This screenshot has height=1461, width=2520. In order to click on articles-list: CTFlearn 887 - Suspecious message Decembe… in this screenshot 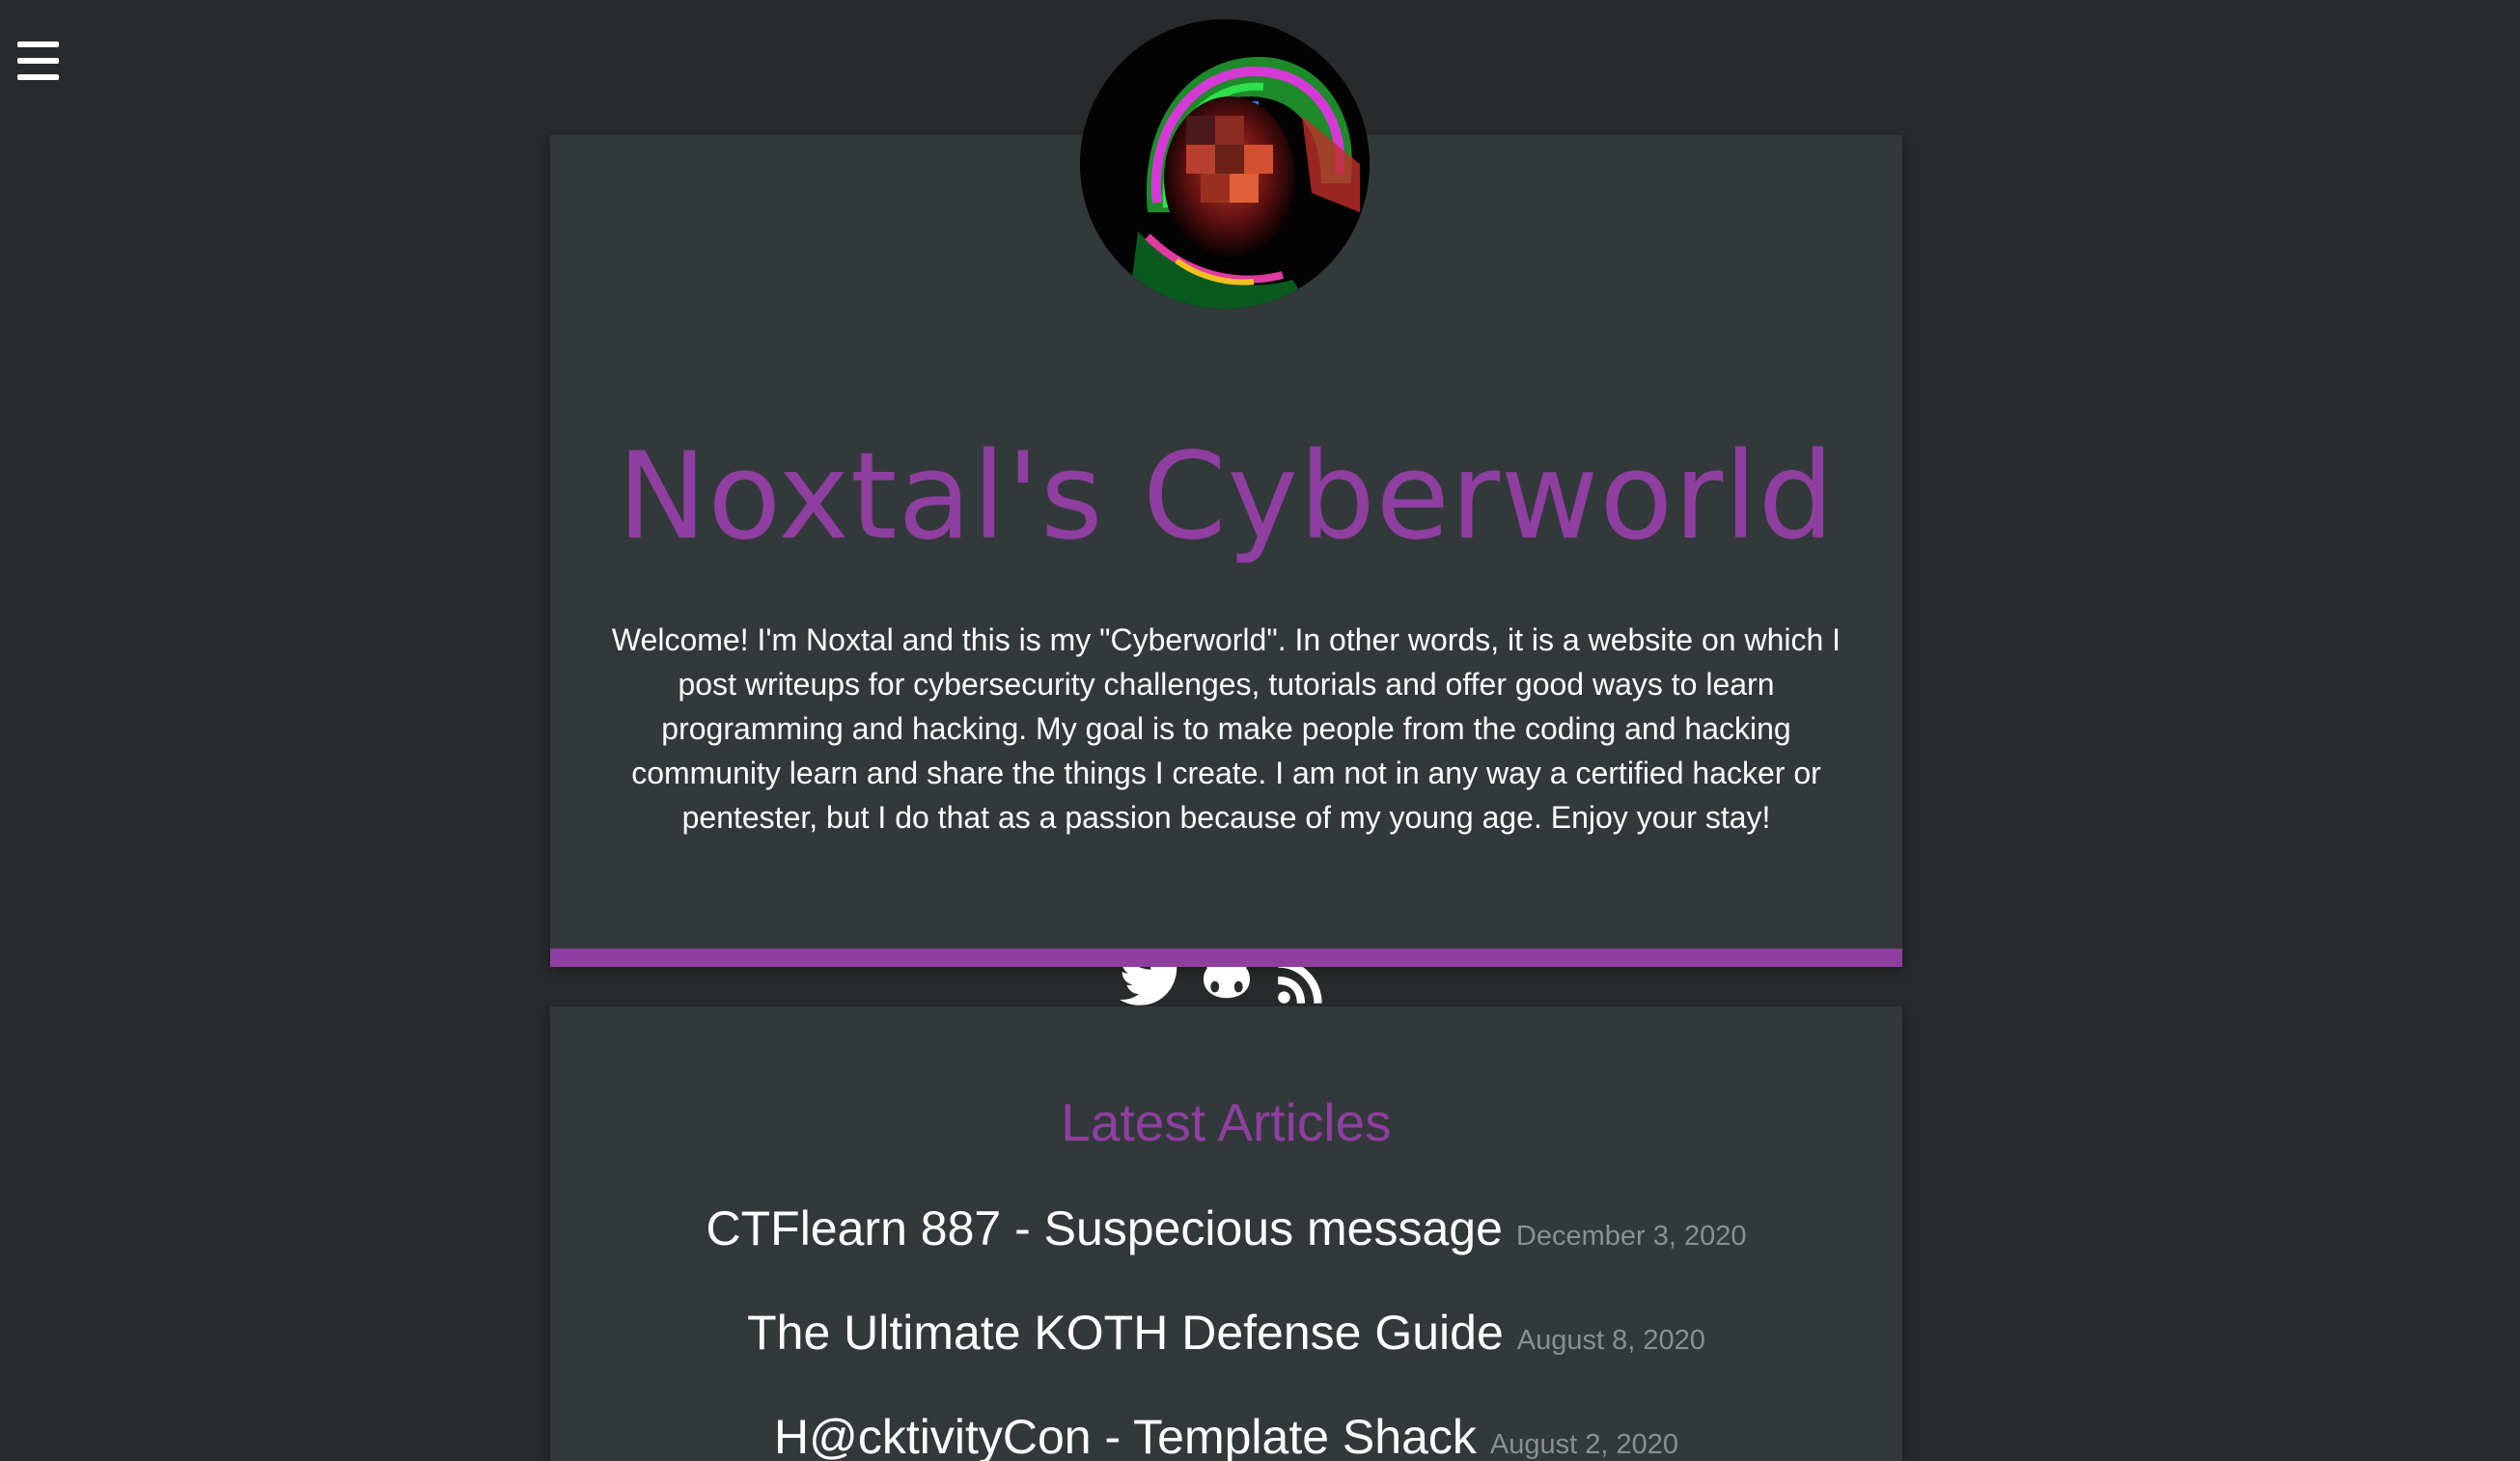, I will do `click(1226, 1326)`.